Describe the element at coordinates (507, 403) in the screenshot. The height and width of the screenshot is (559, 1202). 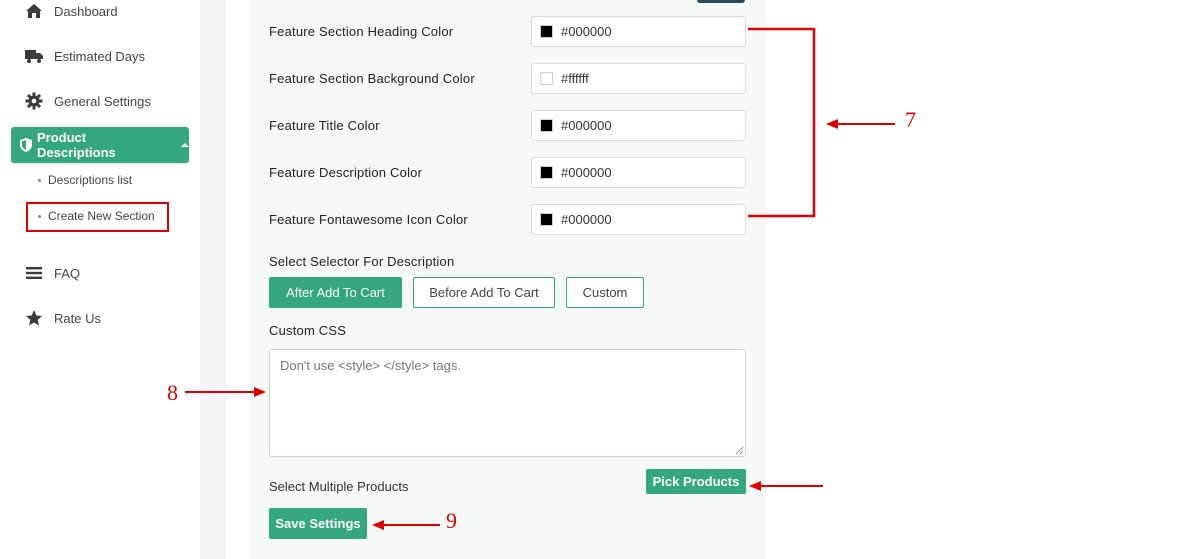
I see `custom-css-textarea` at that location.